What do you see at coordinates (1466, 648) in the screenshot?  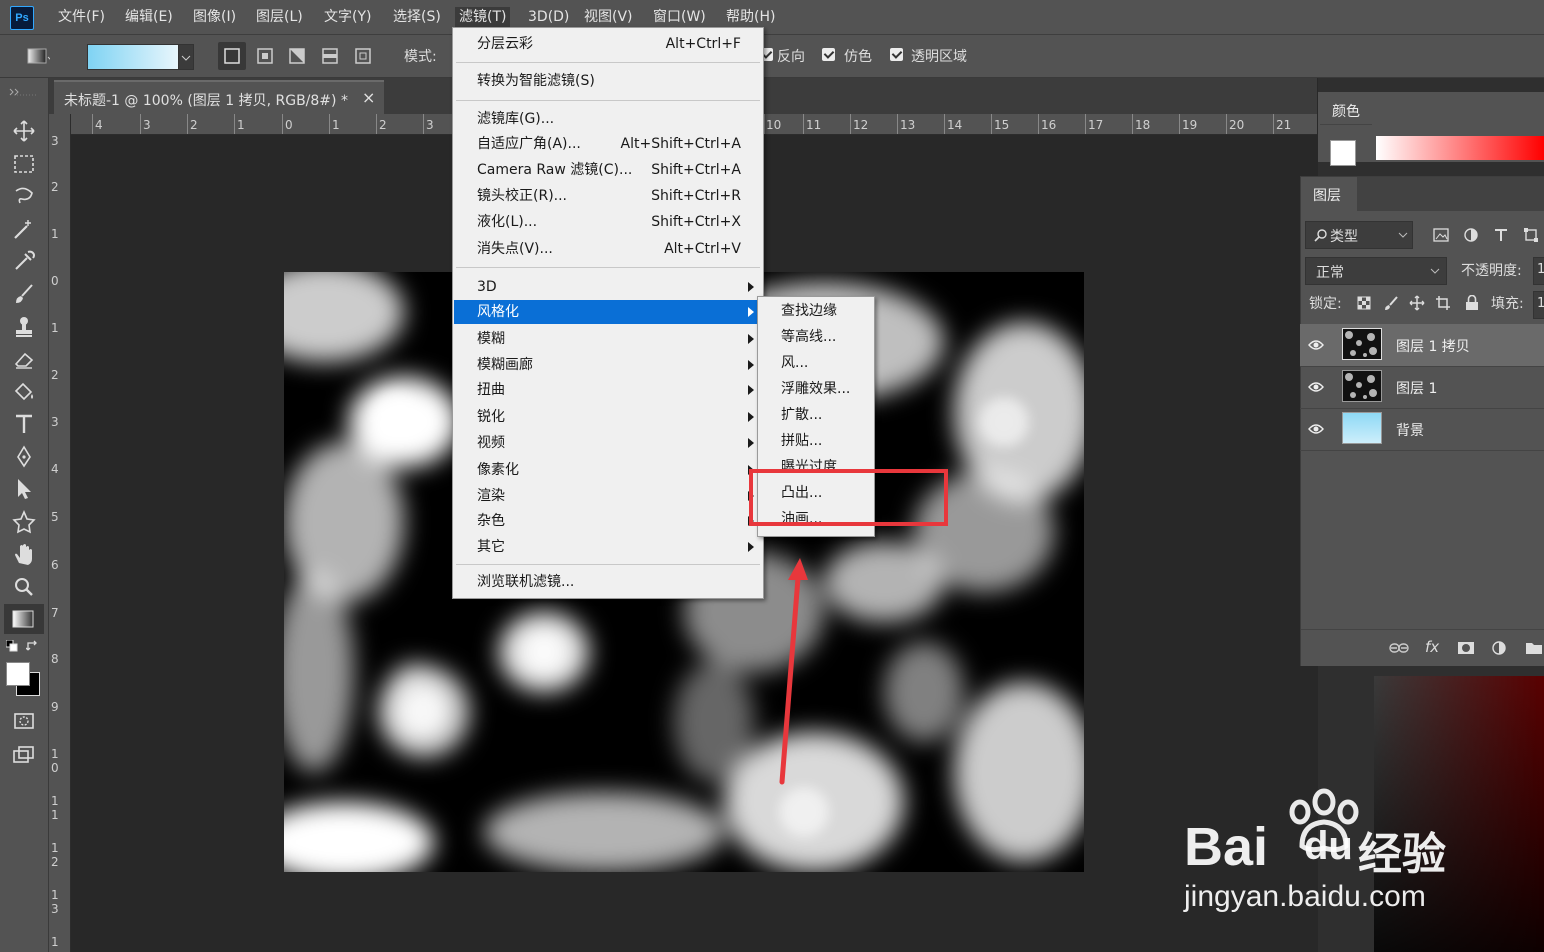 I see `add-mask-icon` at bounding box center [1466, 648].